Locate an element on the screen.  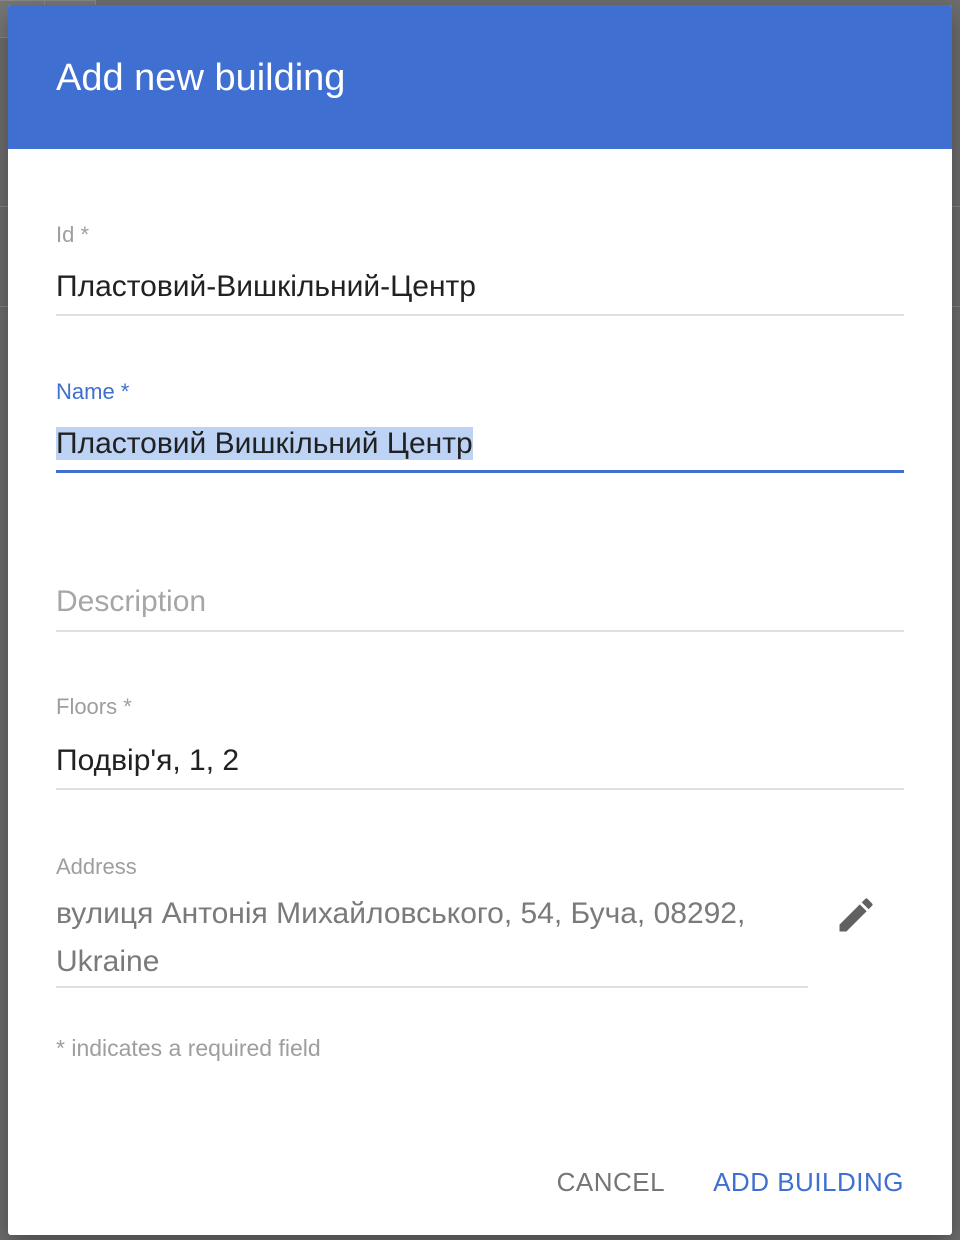
description-field: Description is located at coordinates (480, 610).